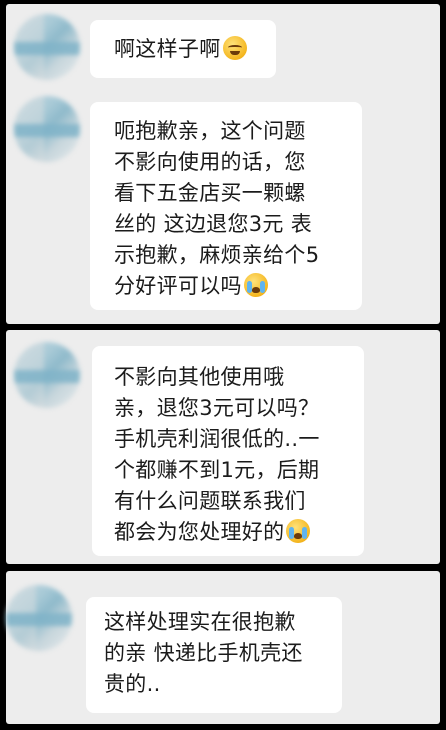 Image resolution: width=446 pixels, height=730 pixels. What do you see at coordinates (210, 193) in the screenshot?
I see `message-line: 看下五金店买一颗螺` at bounding box center [210, 193].